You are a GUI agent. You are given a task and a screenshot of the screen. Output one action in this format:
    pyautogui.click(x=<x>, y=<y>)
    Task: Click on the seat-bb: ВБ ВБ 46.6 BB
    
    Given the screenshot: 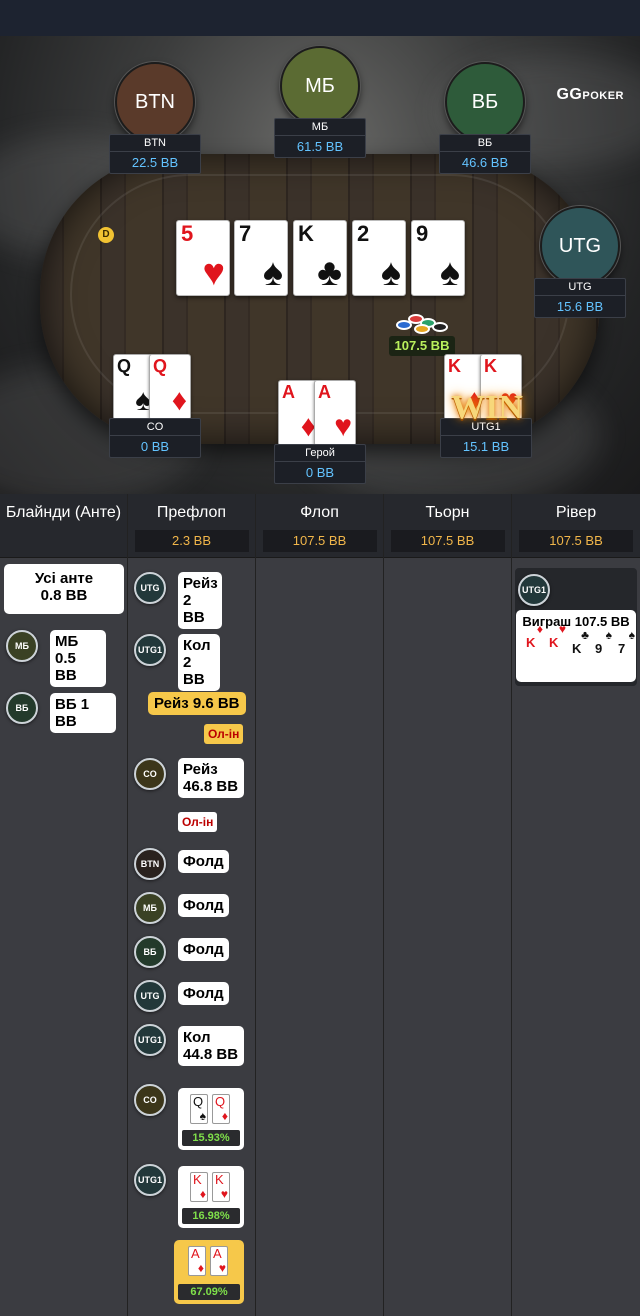 What is the action you would take?
    pyautogui.click(x=485, y=118)
    